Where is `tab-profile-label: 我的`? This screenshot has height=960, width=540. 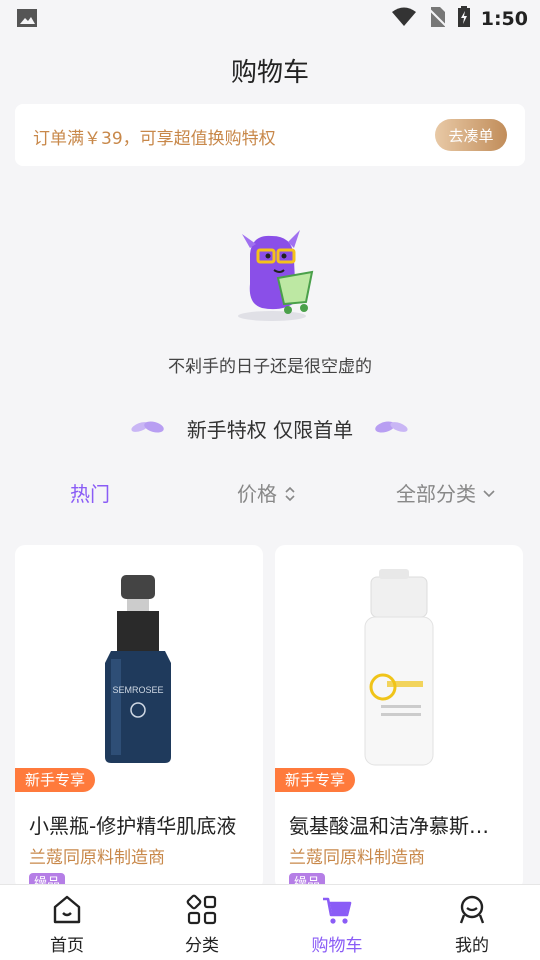
tab-profile-label: 我的 is located at coordinates (472, 946).